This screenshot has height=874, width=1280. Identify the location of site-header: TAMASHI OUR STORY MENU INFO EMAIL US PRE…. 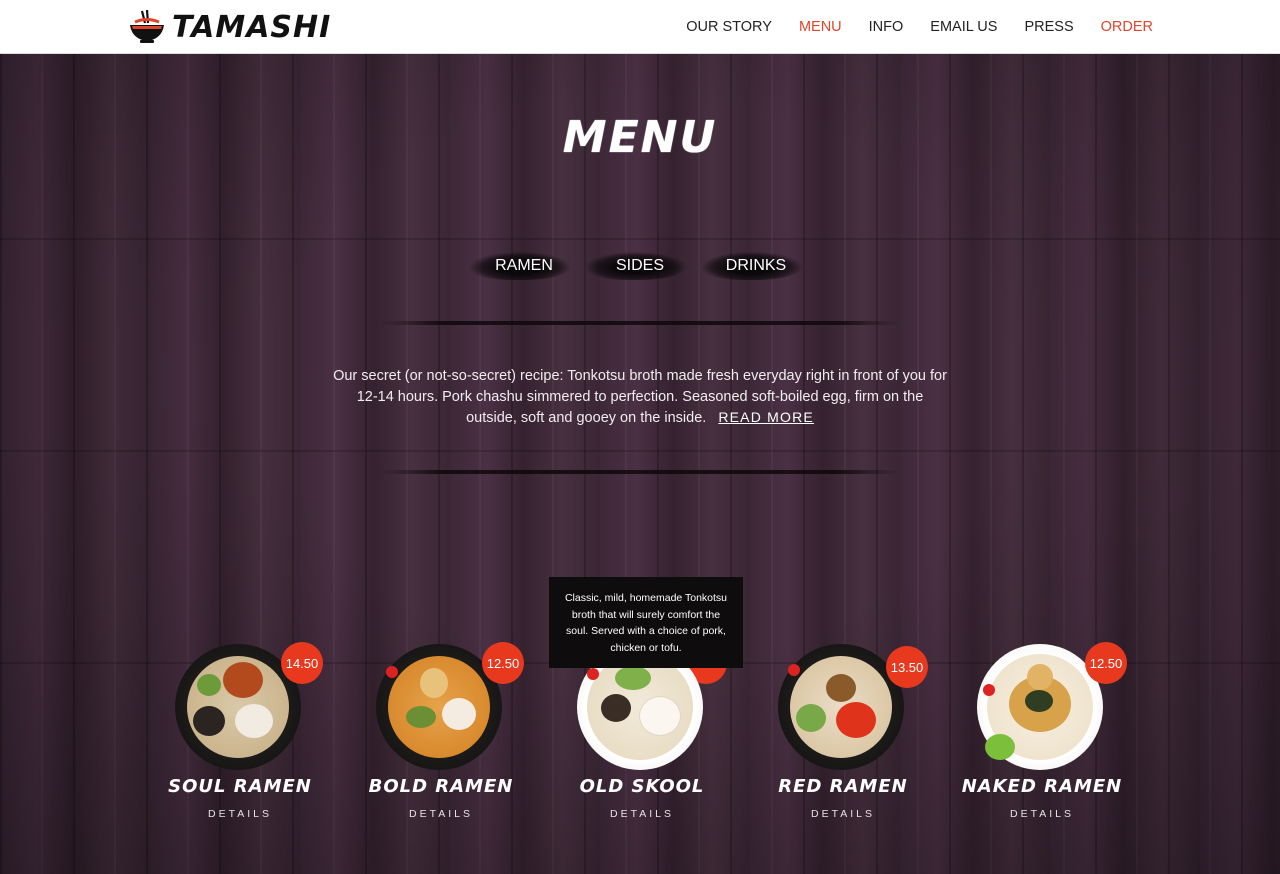
(640, 27).